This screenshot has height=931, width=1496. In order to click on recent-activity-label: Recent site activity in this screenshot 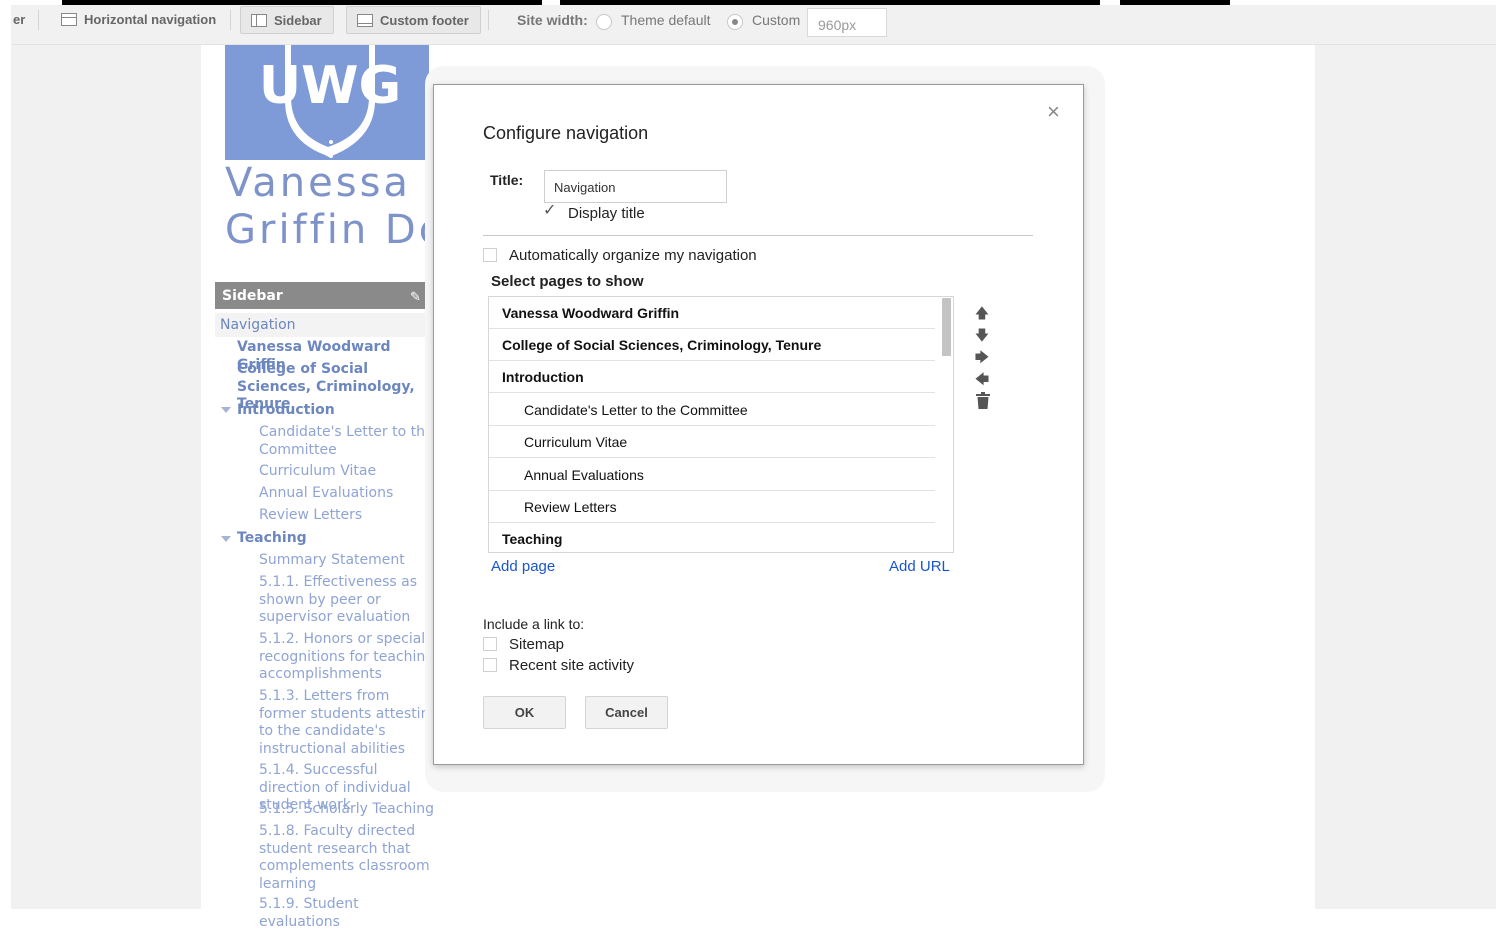, I will do `click(572, 665)`.